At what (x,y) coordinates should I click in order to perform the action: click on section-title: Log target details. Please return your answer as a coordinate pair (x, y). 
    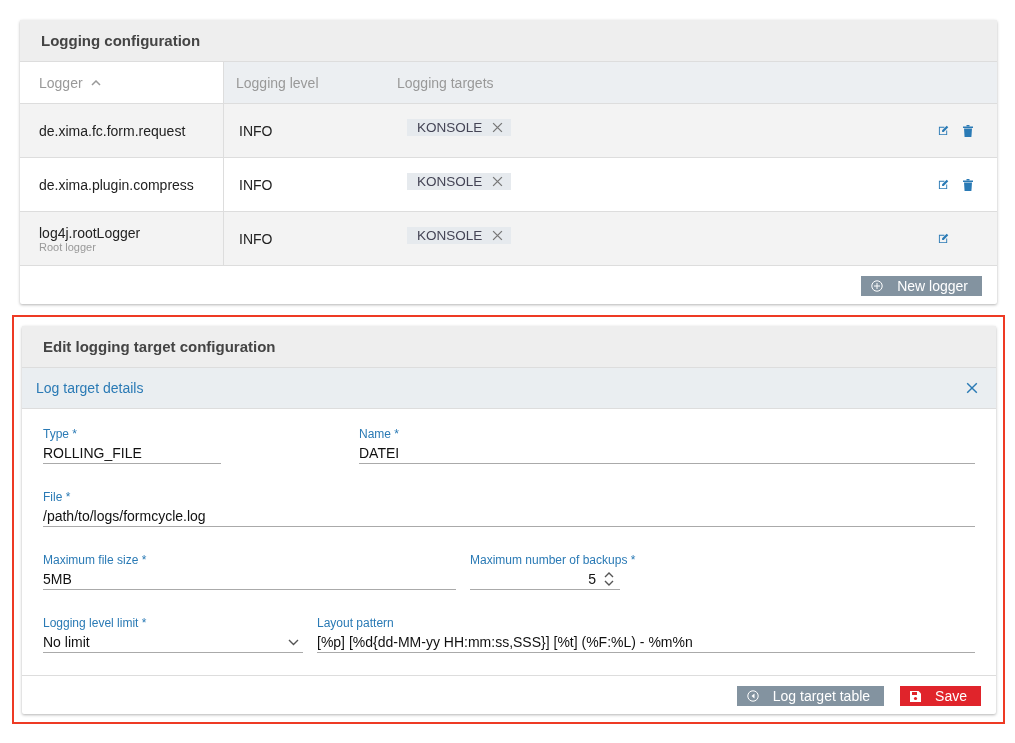
    Looking at the image, I should click on (90, 388).